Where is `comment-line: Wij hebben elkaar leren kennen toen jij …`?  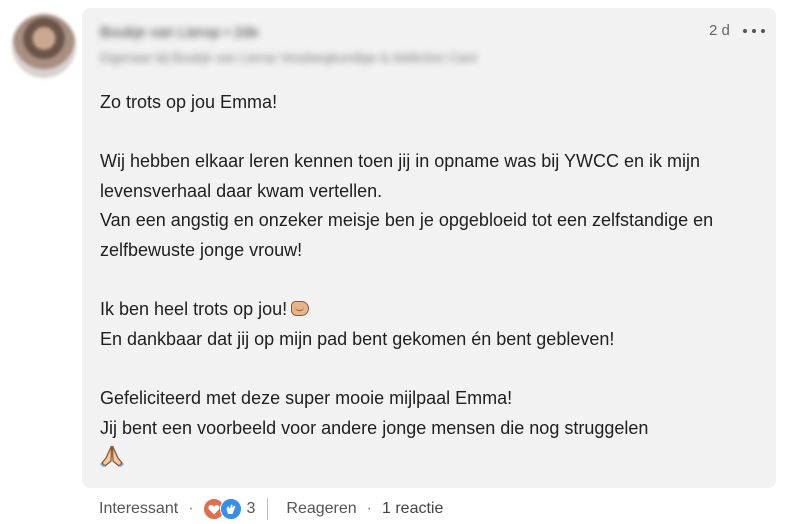 comment-line: Wij hebben elkaar leren kennen toen jij … is located at coordinates (400, 176).